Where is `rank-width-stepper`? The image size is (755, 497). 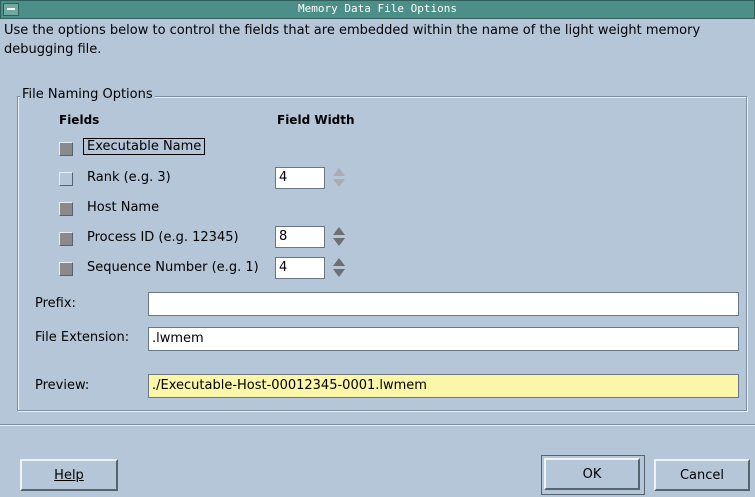 rank-width-stepper is located at coordinates (338, 178).